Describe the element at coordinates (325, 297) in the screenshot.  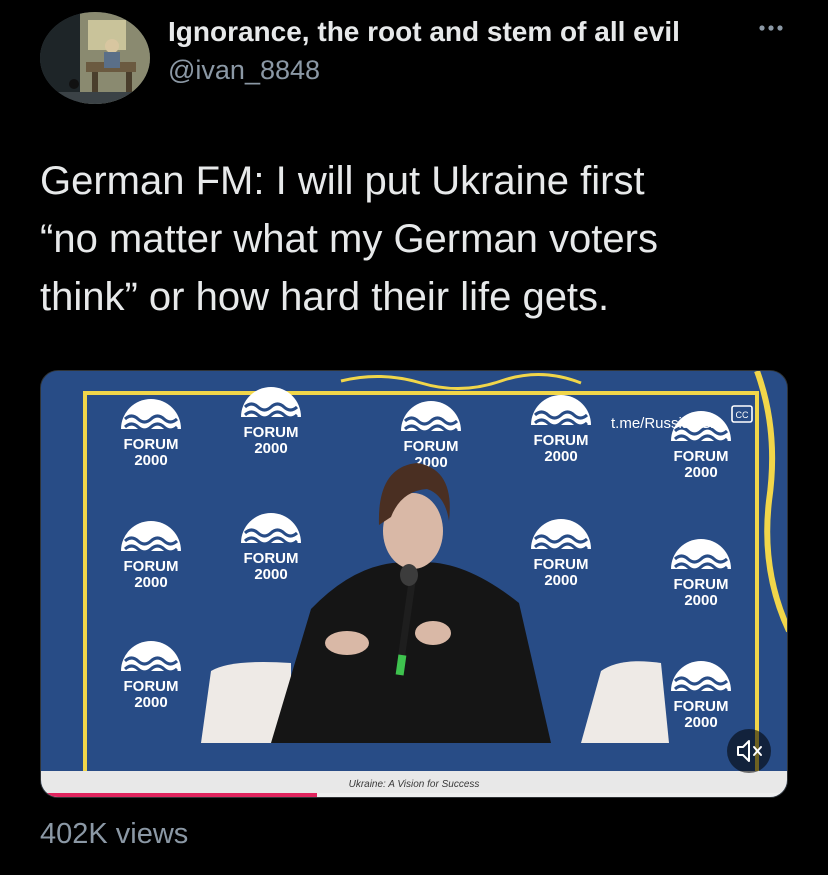
I see `tweet-text-line: think” or how hard their life gets.` at that location.